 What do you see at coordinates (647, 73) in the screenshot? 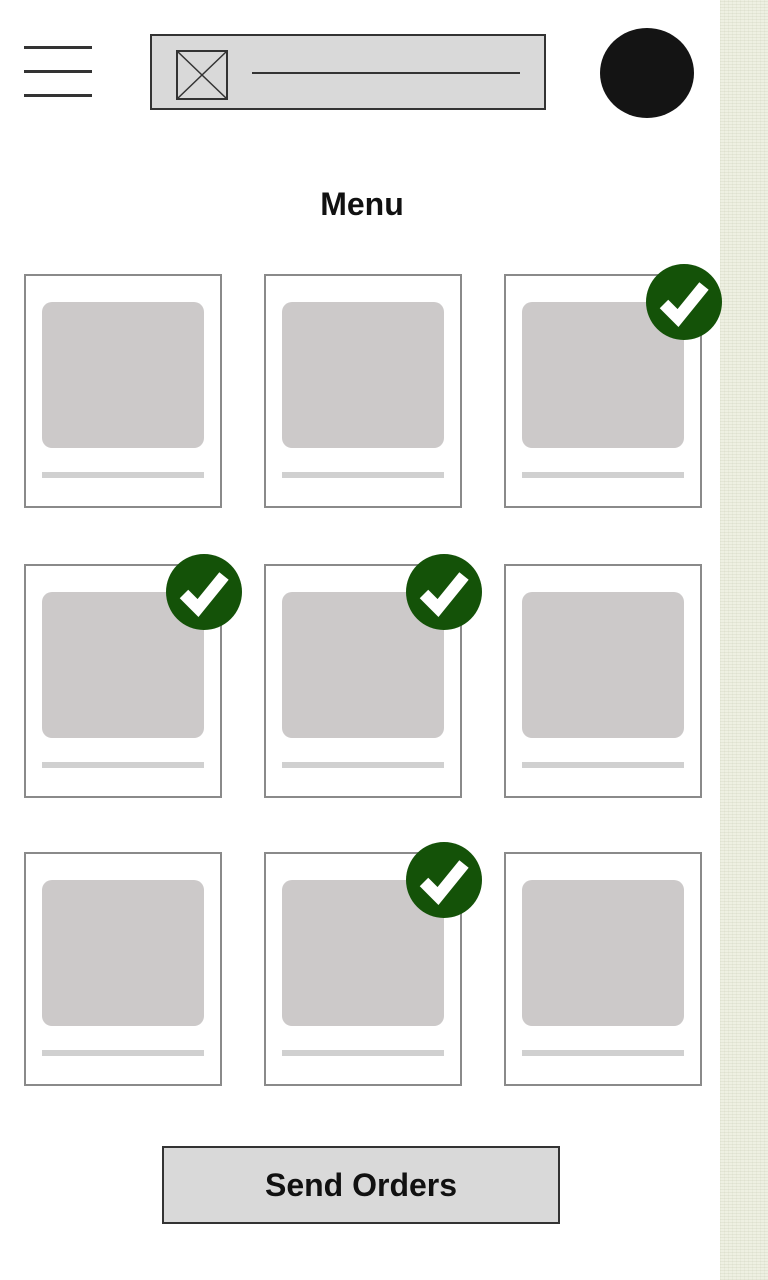
I see `user-avatar` at bounding box center [647, 73].